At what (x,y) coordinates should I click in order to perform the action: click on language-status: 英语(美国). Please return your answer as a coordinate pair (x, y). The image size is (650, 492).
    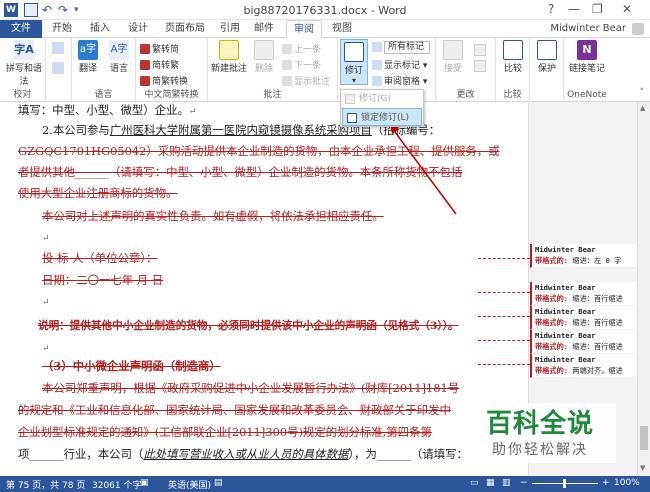
    Looking at the image, I should click on (189, 484).